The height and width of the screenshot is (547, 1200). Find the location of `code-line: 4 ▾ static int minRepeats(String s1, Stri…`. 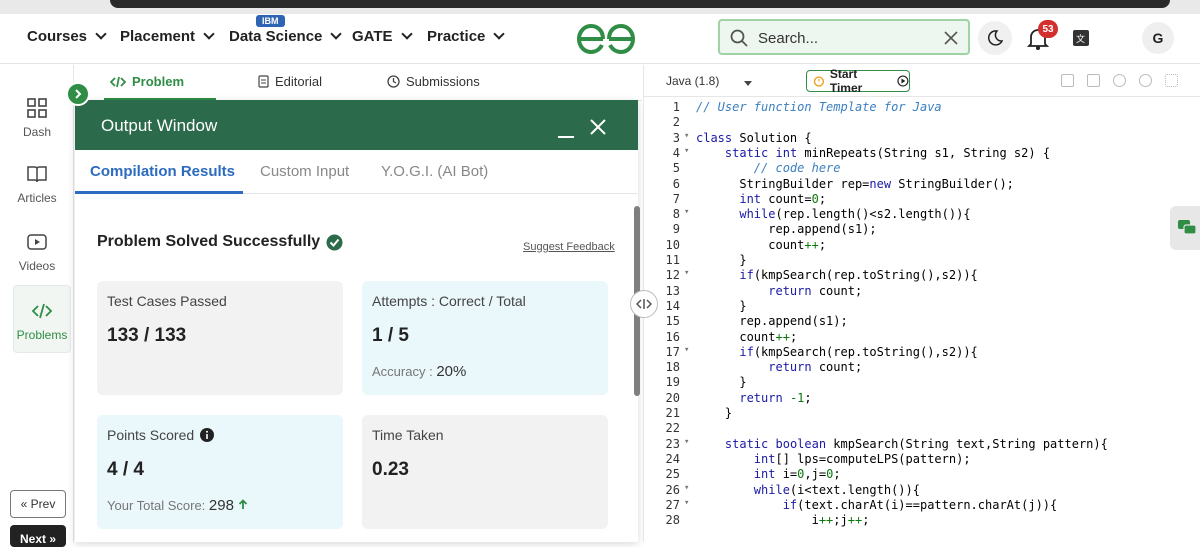

code-line: 4 ▾ static int minRepeats(String s1, Stri… is located at coordinates (922, 153).